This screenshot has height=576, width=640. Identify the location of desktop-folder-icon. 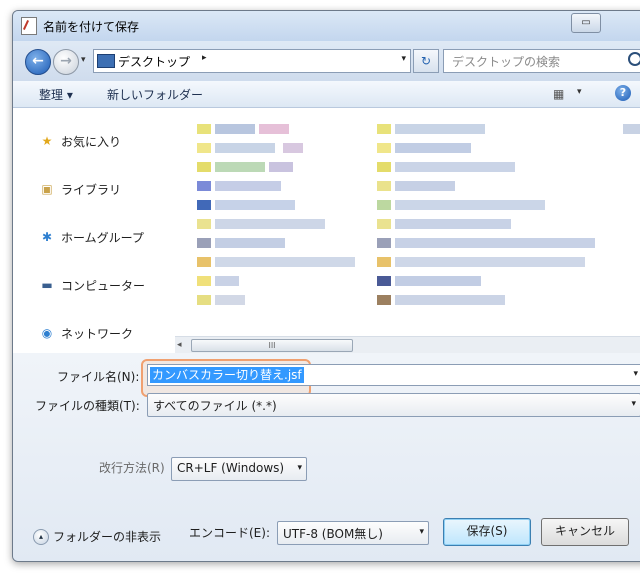
(106, 61).